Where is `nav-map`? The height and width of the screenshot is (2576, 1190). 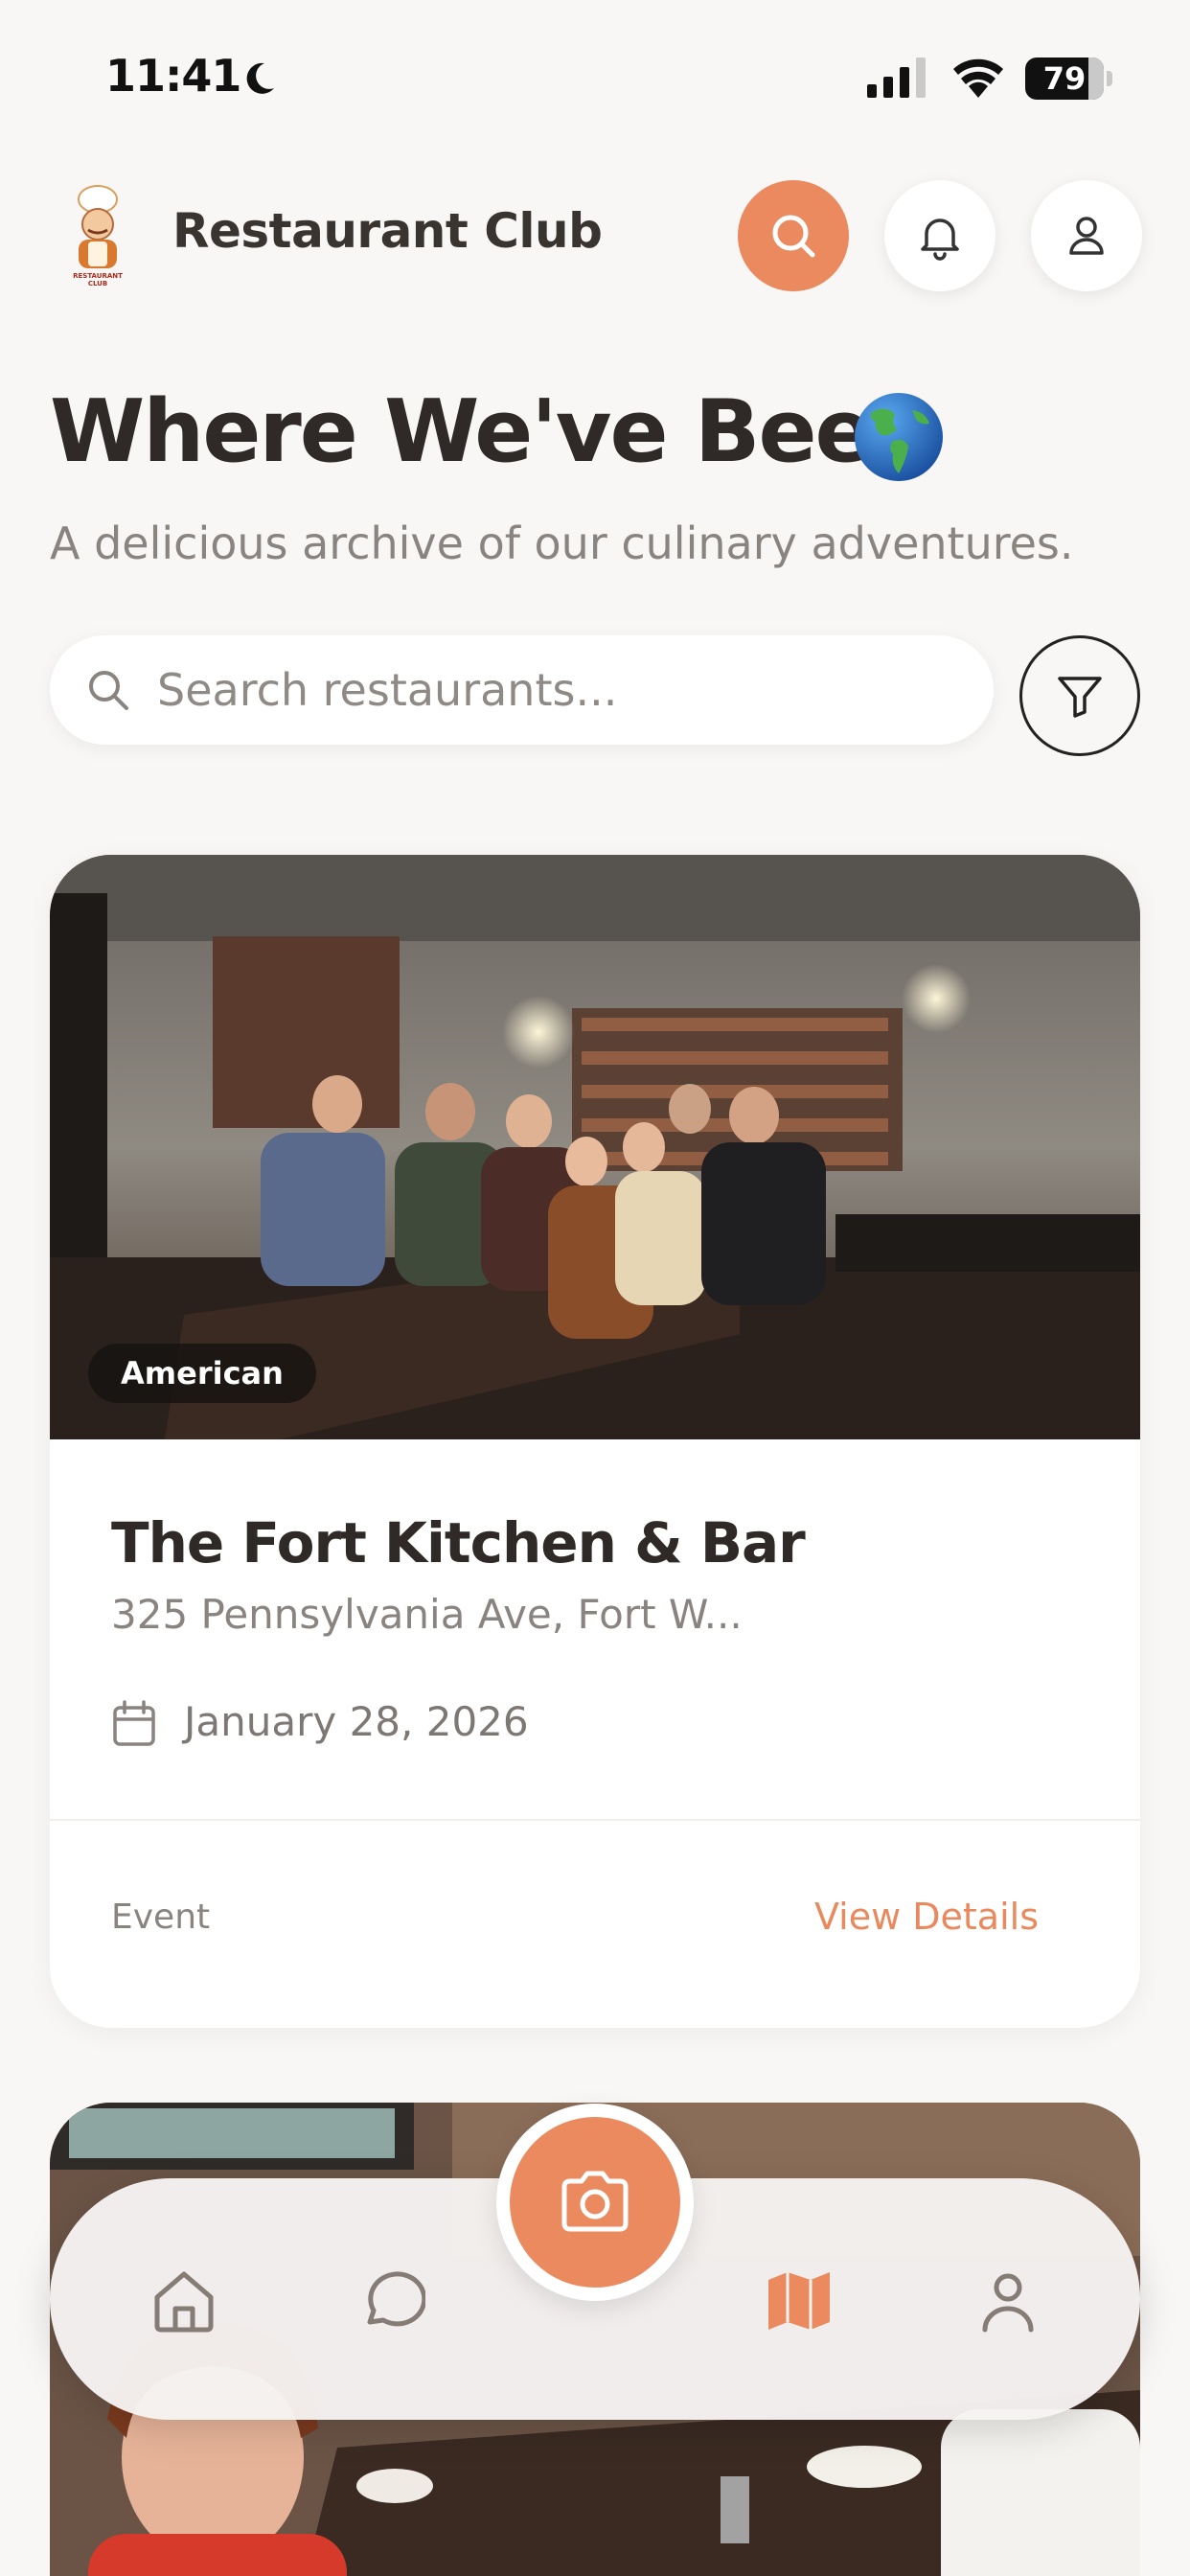
nav-map is located at coordinates (799, 2301).